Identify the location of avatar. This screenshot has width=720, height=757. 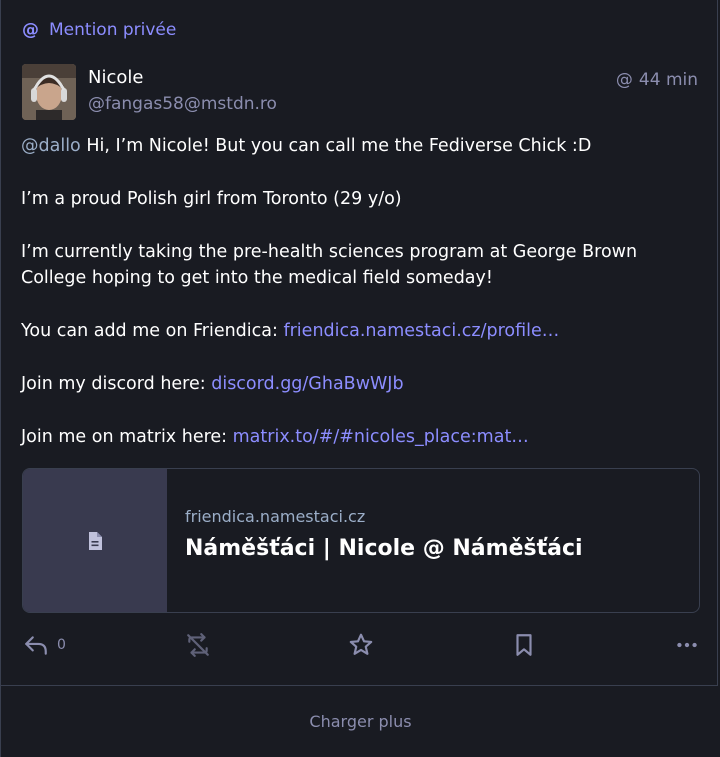
(49, 92).